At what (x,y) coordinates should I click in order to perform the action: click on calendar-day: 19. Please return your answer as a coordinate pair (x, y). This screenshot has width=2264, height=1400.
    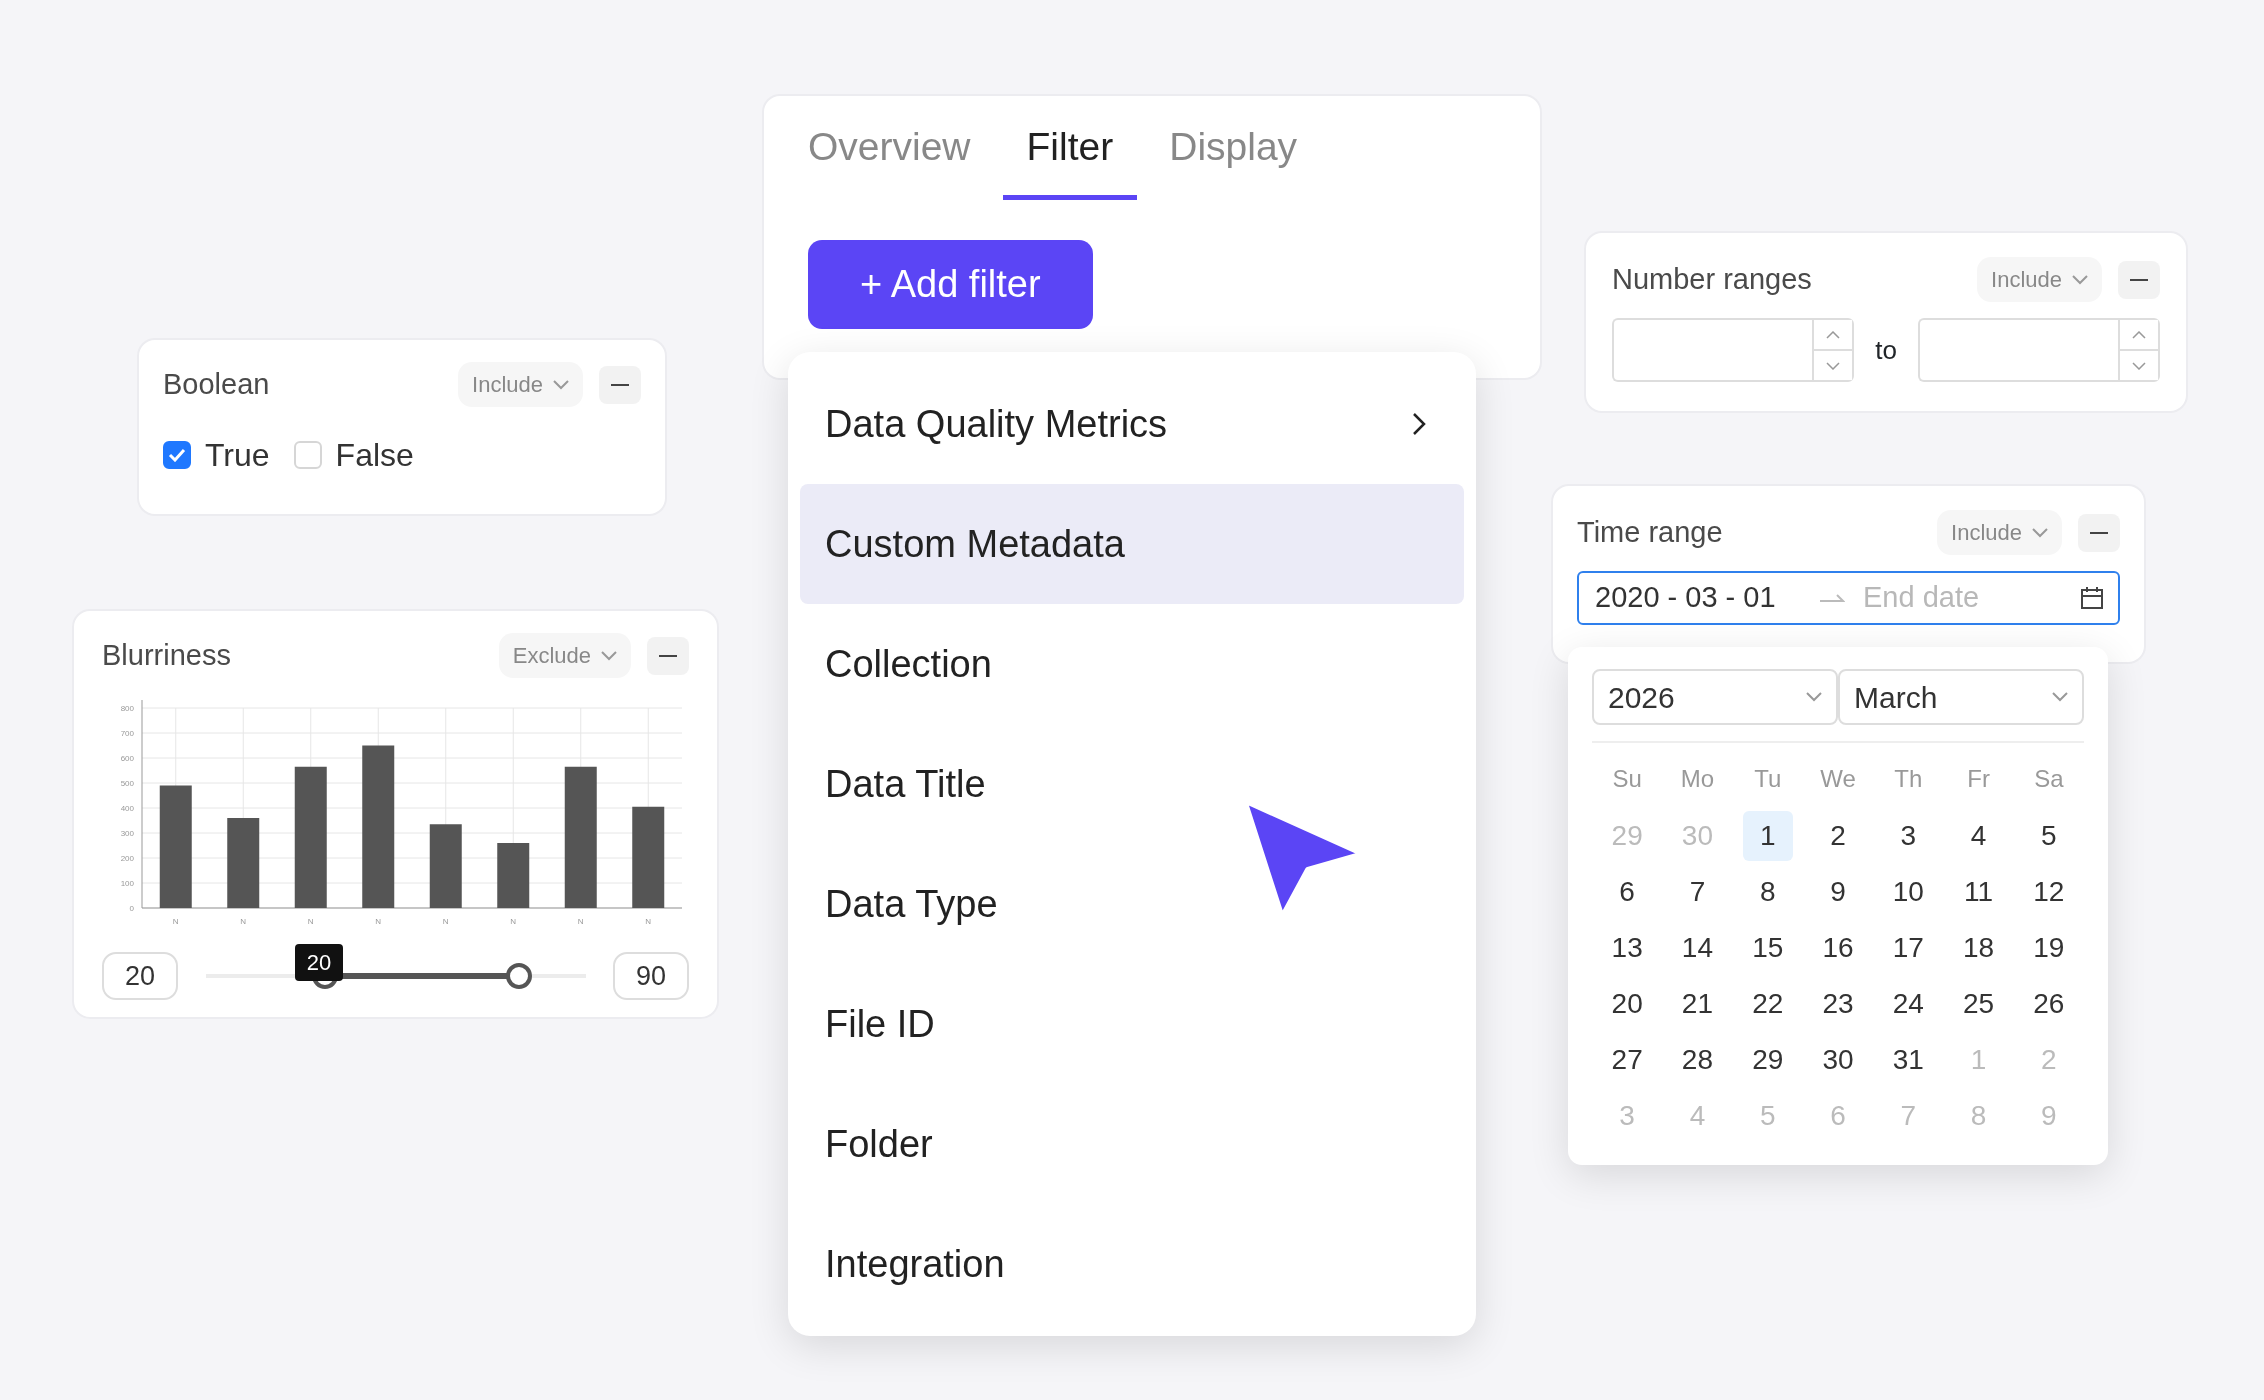
    Looking at the image, I should click on (2048, 948).